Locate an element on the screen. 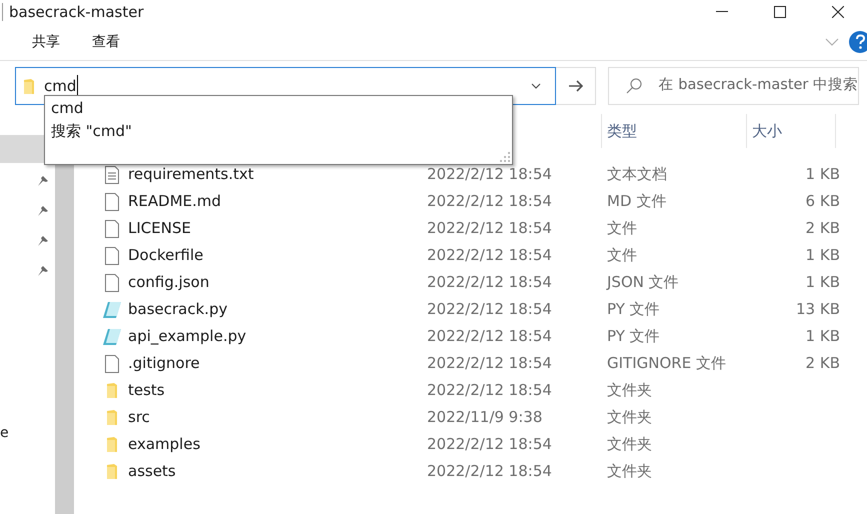 The width and height of the screenshot is (867, 514). ribbon-tab: 共享 is located at coordinates (46, 42).